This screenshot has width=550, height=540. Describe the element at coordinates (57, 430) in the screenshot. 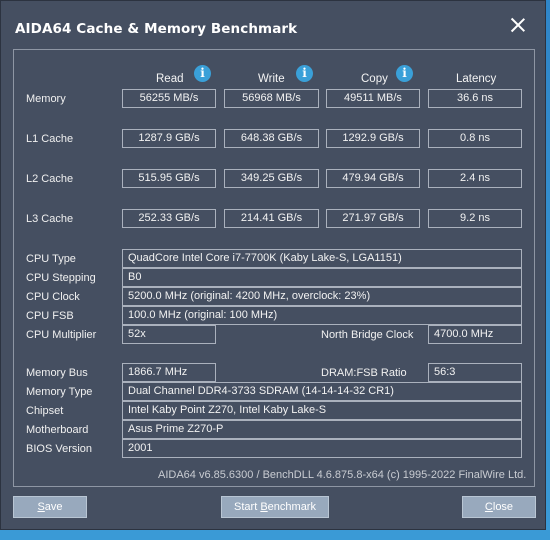

I see `motherboard-label: Motherboard` at that location.